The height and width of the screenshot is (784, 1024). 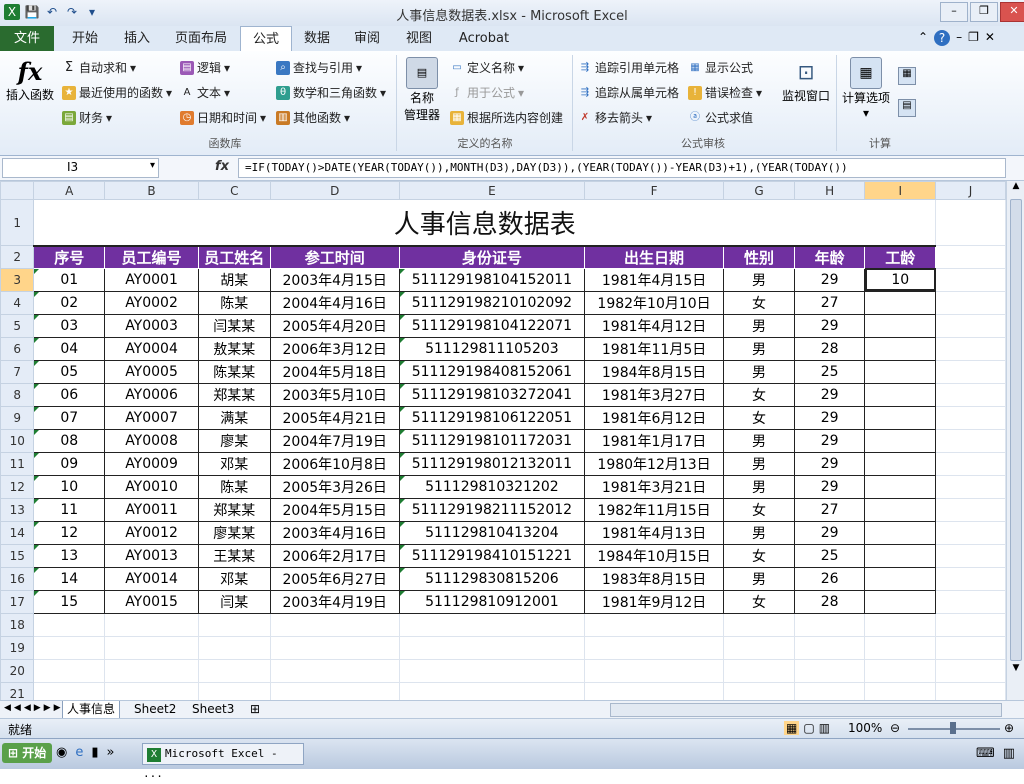 What do you see at coordinates (205, 92) in the screenshot?
I see `text-button: A 文本 ▾` at bounding box center [205, 92].